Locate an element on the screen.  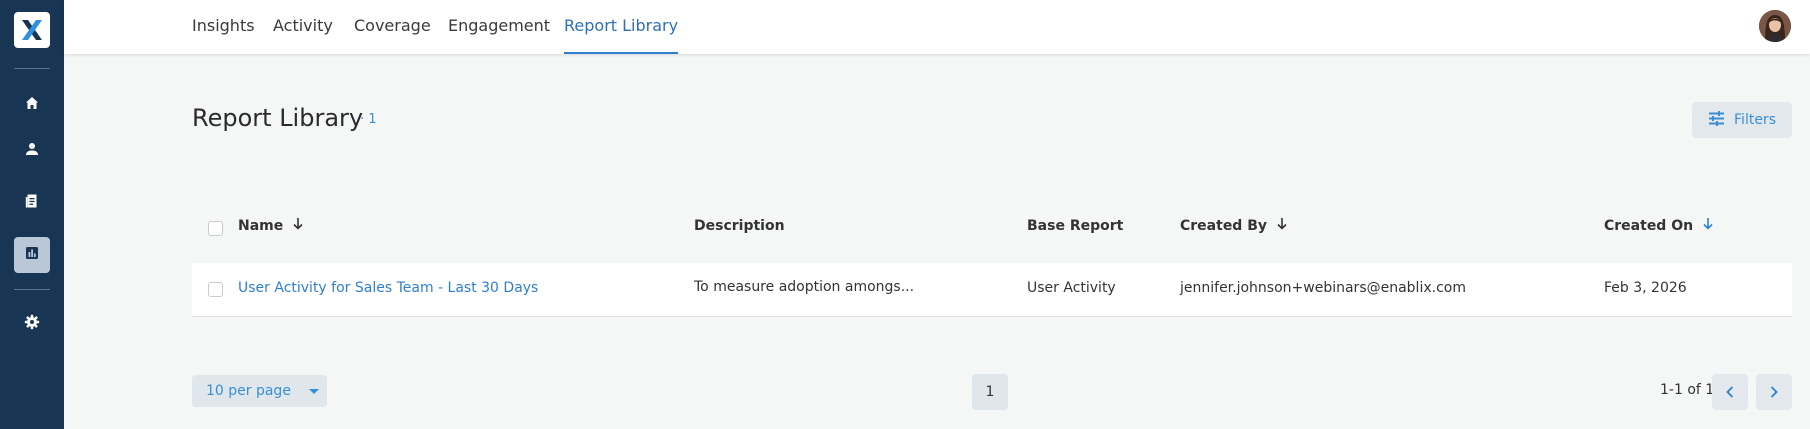
page-title: Report Library is located at coordinates (278, 118).